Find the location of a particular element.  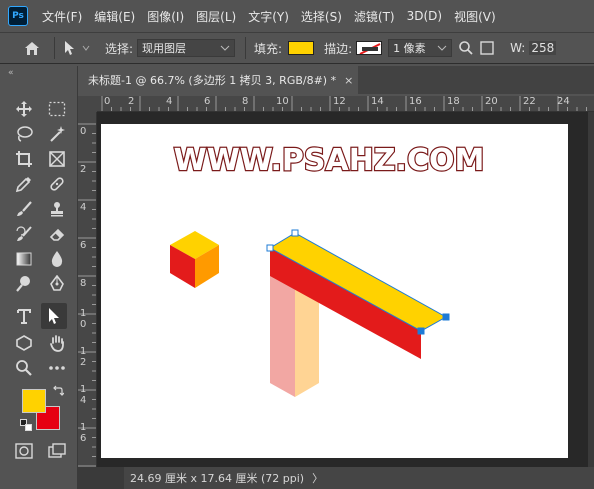

w-label: W: is located at coordinates (518, 48).